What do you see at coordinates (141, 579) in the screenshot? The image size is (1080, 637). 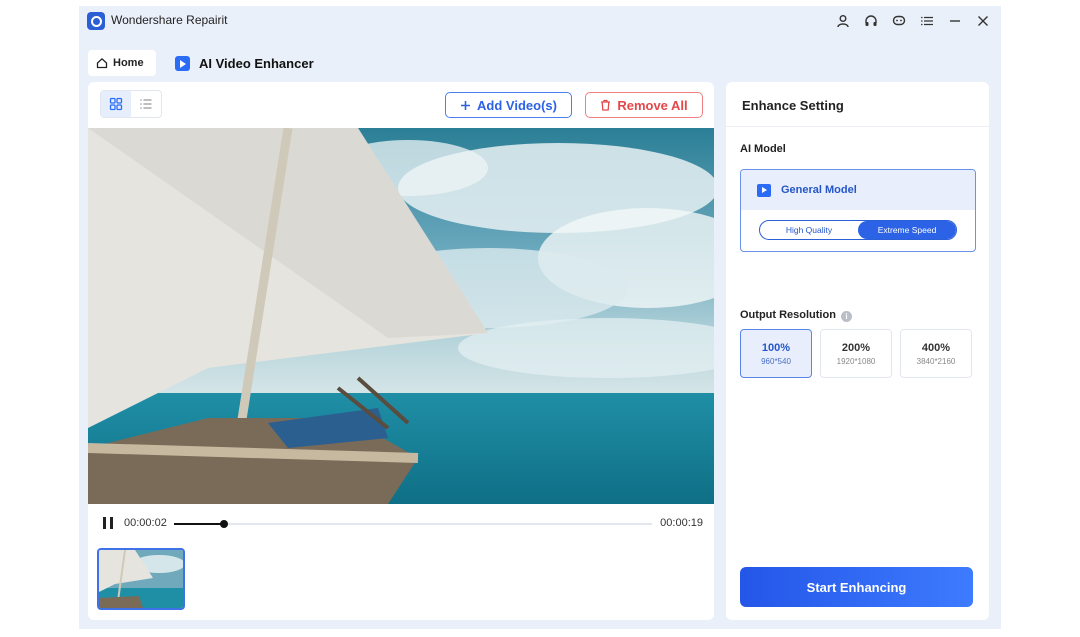 I see `video-thumbnail` at bounding box center [141, 579].